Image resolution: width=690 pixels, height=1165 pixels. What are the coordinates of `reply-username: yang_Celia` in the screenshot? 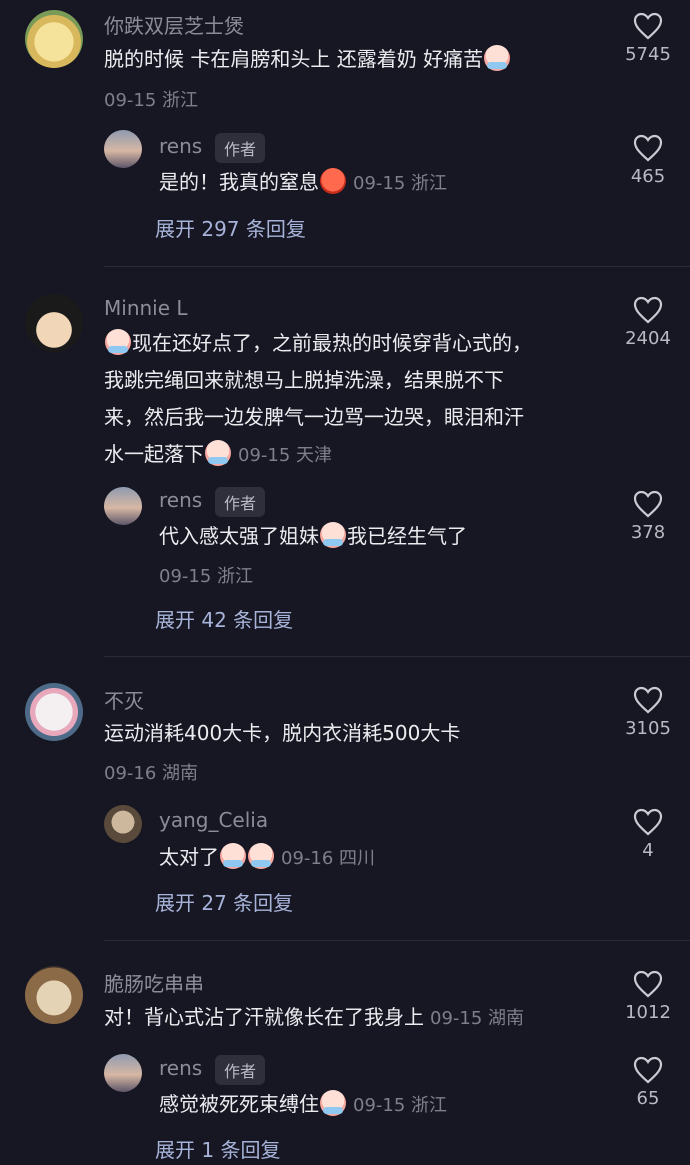 It's located at (213, 820).